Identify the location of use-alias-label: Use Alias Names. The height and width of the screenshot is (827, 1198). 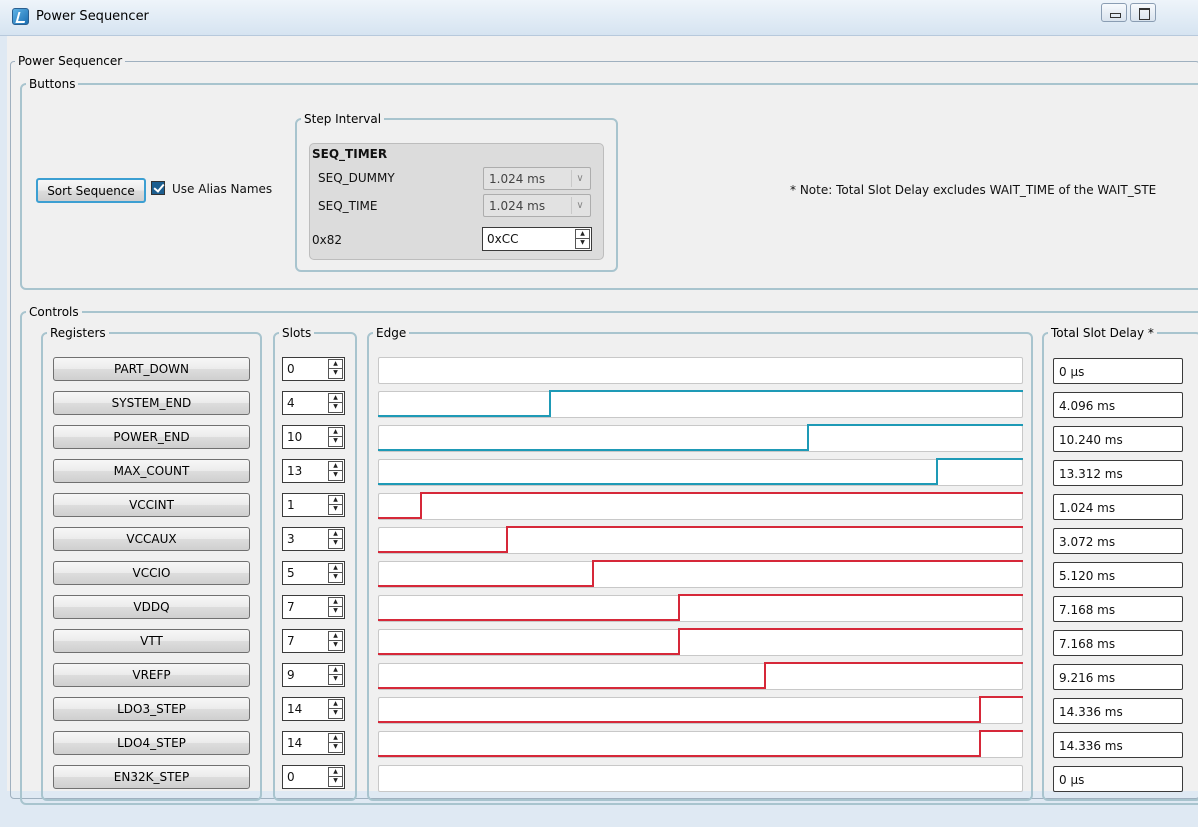
(222, 189).